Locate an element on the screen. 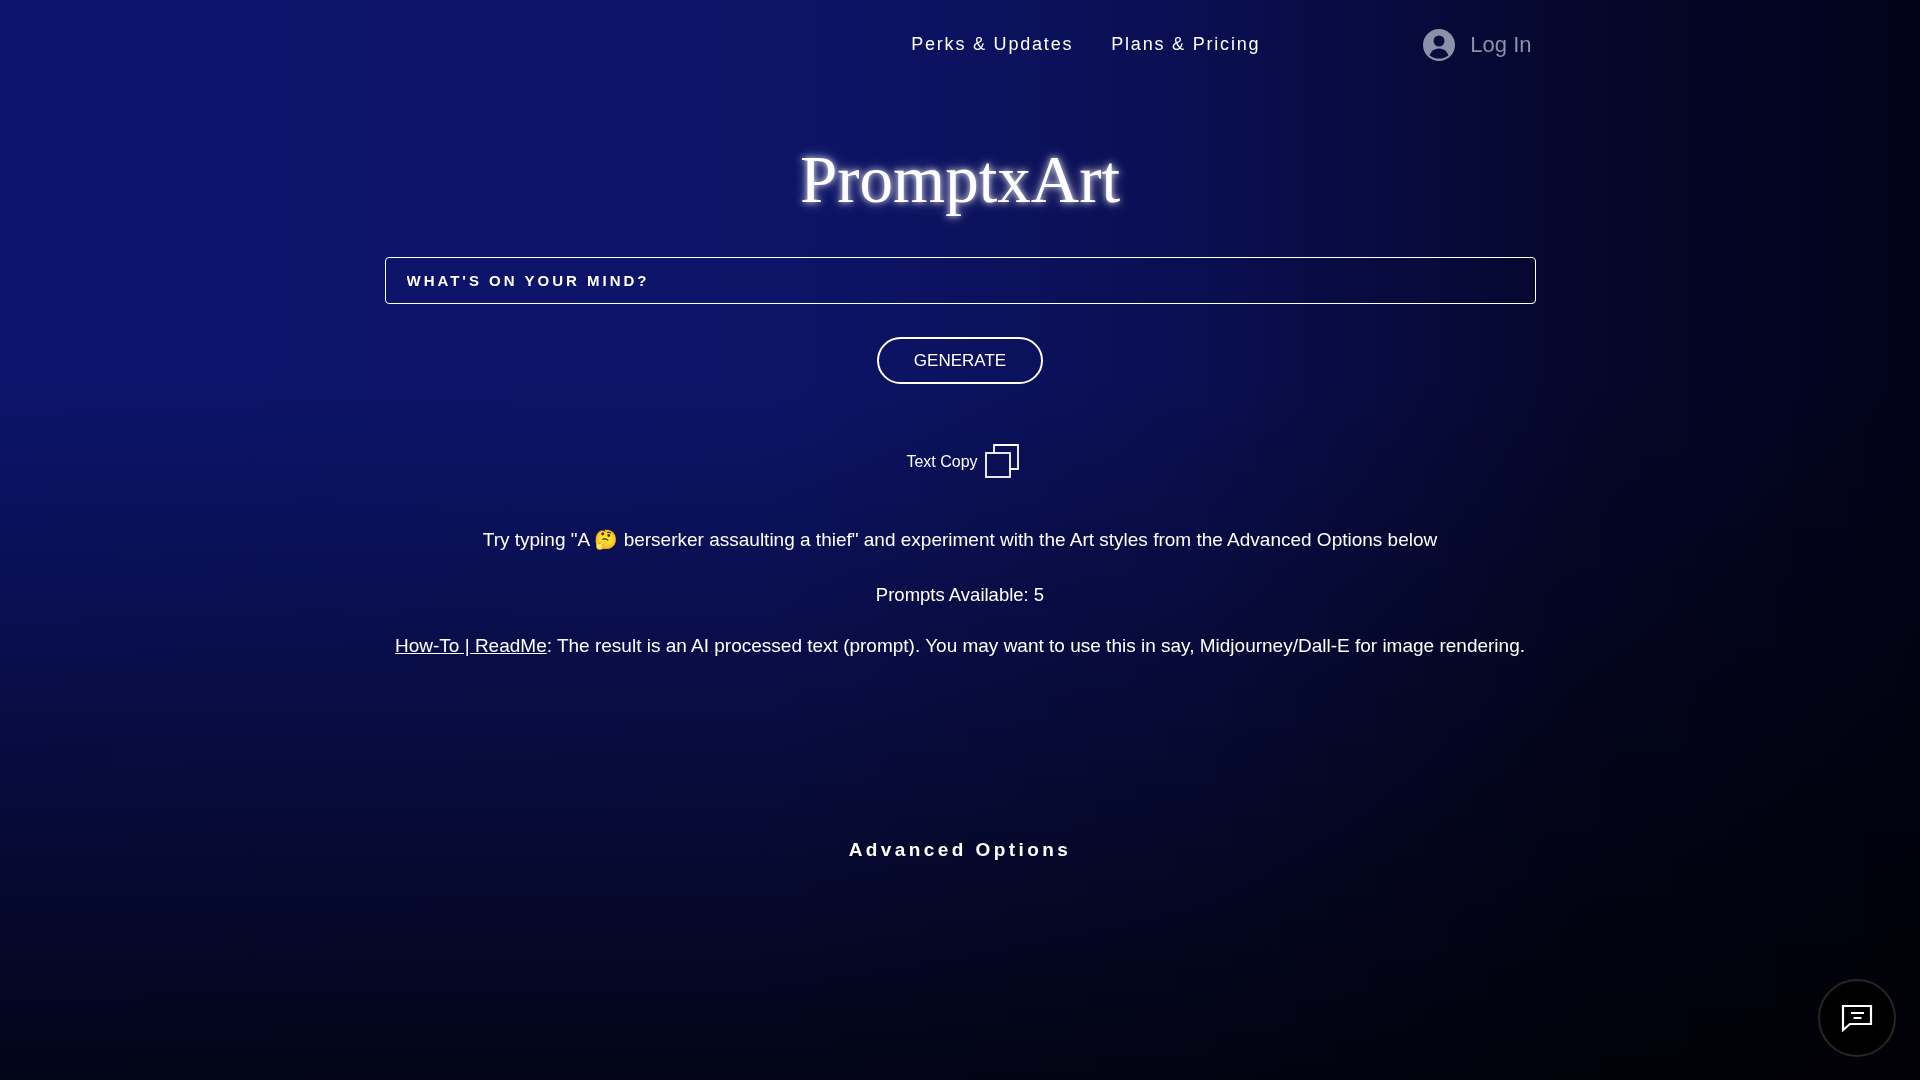 The height and width of the screenshot is (1080, 1920). hint-text: Try typing "A 🤔 berserker assaulting a thief" and experiment with the Art styles from the Advanced Options below is located at coordinates (960, 540).